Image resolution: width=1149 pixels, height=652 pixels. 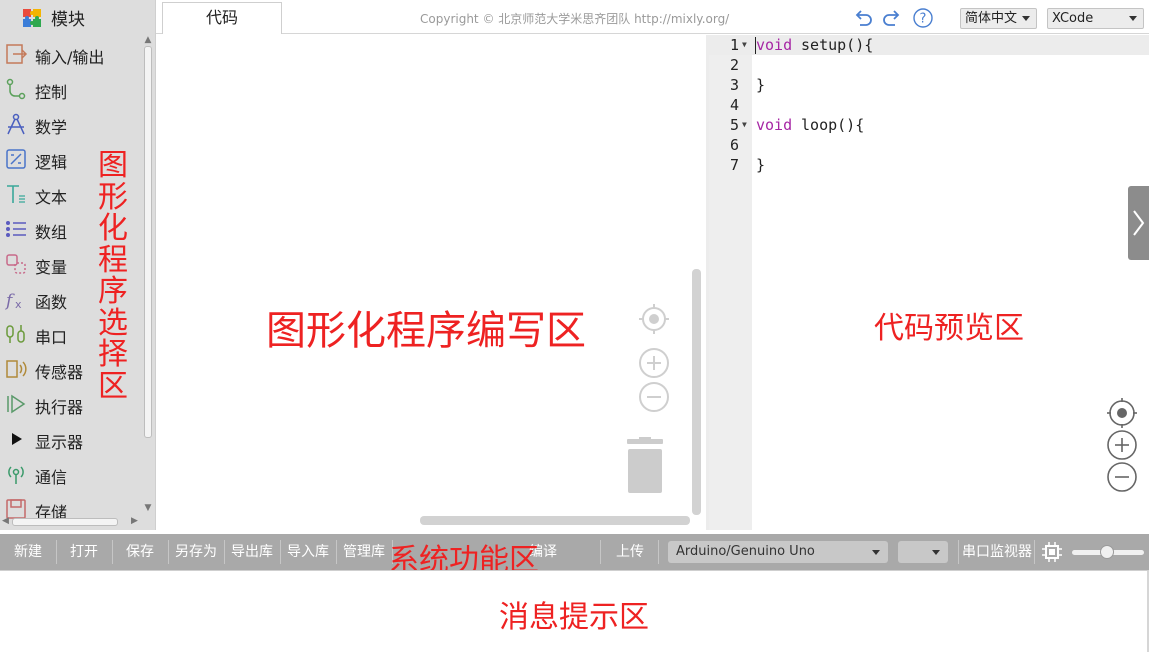 What do you see at coordinates (5, 521) in the screenshot?
I see `scroll-left-arrow-icon: ◀` at bounding box center [5, 521].